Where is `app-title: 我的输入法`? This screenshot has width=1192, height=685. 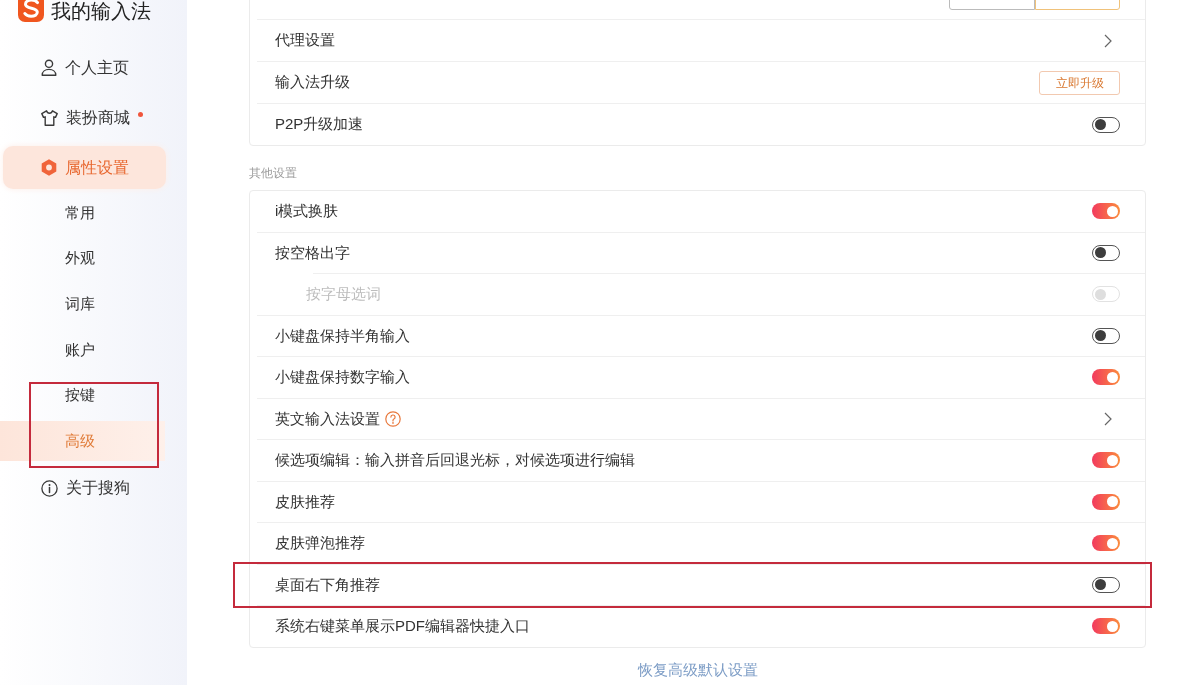
app-title: 我的输入法 is located at coordinates (101, 11).